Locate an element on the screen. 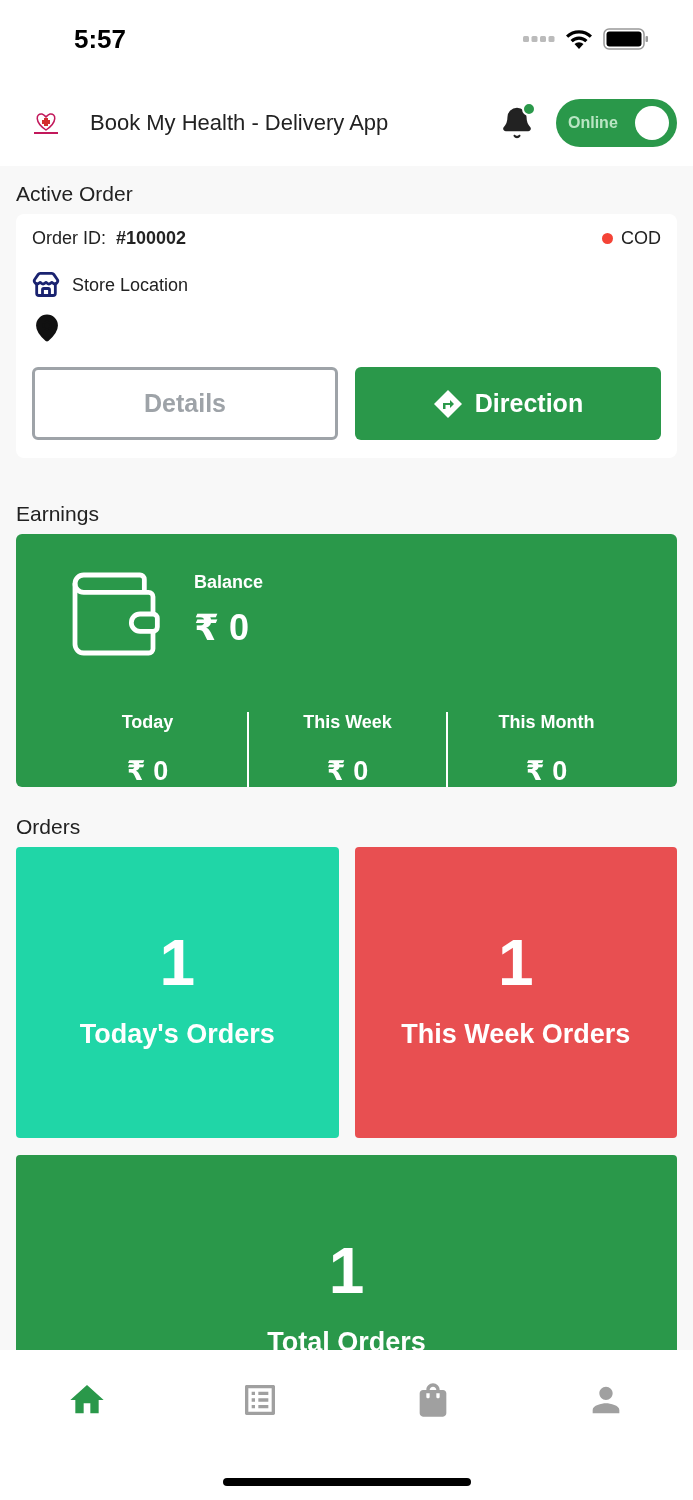 The height and width of the screenshot is (1500, 693). section-title: Earnings is located at coordinates (58, 514).